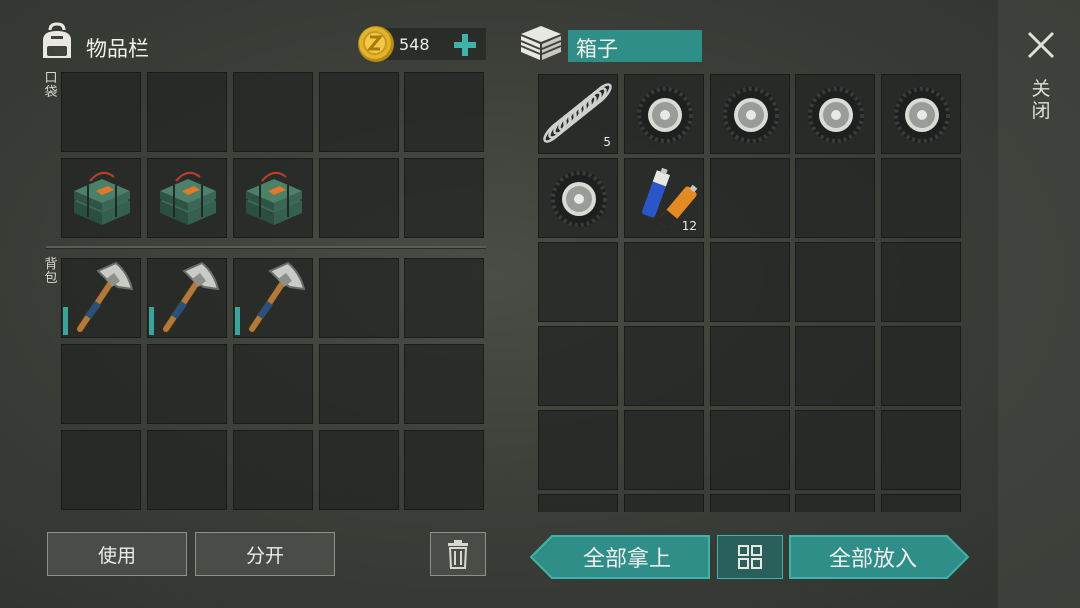 This screenshot has width=1080, height=608. I want to click on use-button: 使用, so click(117, 554).